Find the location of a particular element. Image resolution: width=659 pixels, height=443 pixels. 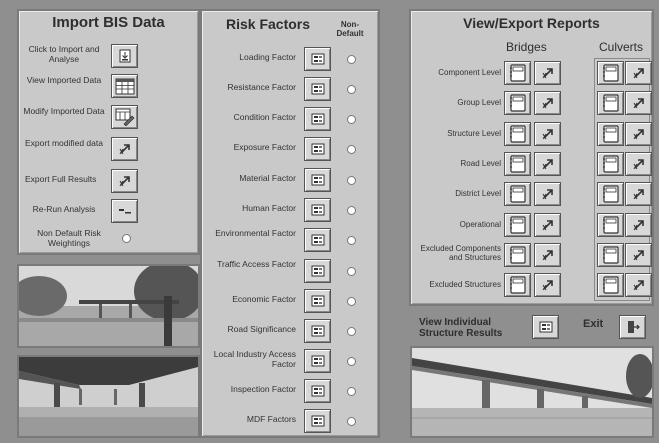

modify-icon is located at coordinates (124, 117).